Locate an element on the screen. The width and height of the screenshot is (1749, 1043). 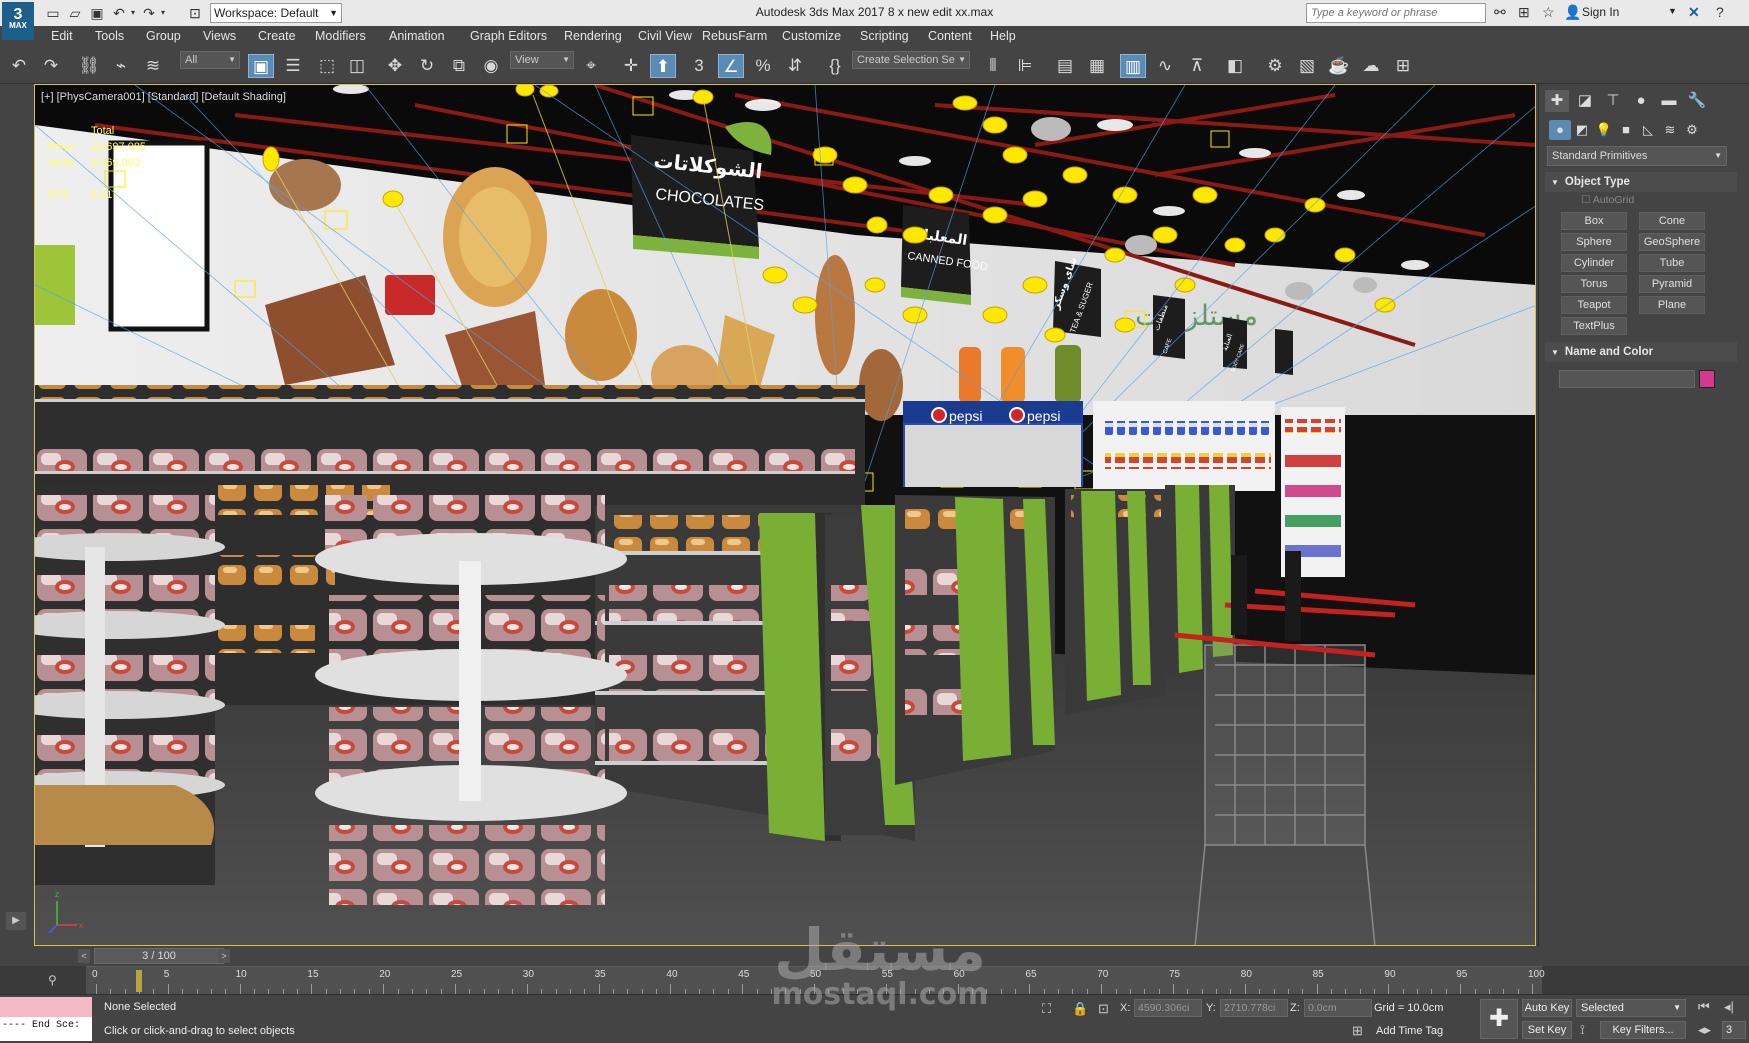
select-by-name-icon: ☰ is located at coordinates (293, 66).